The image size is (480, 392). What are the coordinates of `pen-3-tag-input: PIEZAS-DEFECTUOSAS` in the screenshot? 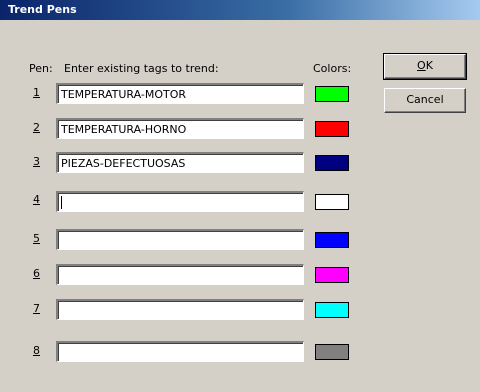 It's located at (180, 162).